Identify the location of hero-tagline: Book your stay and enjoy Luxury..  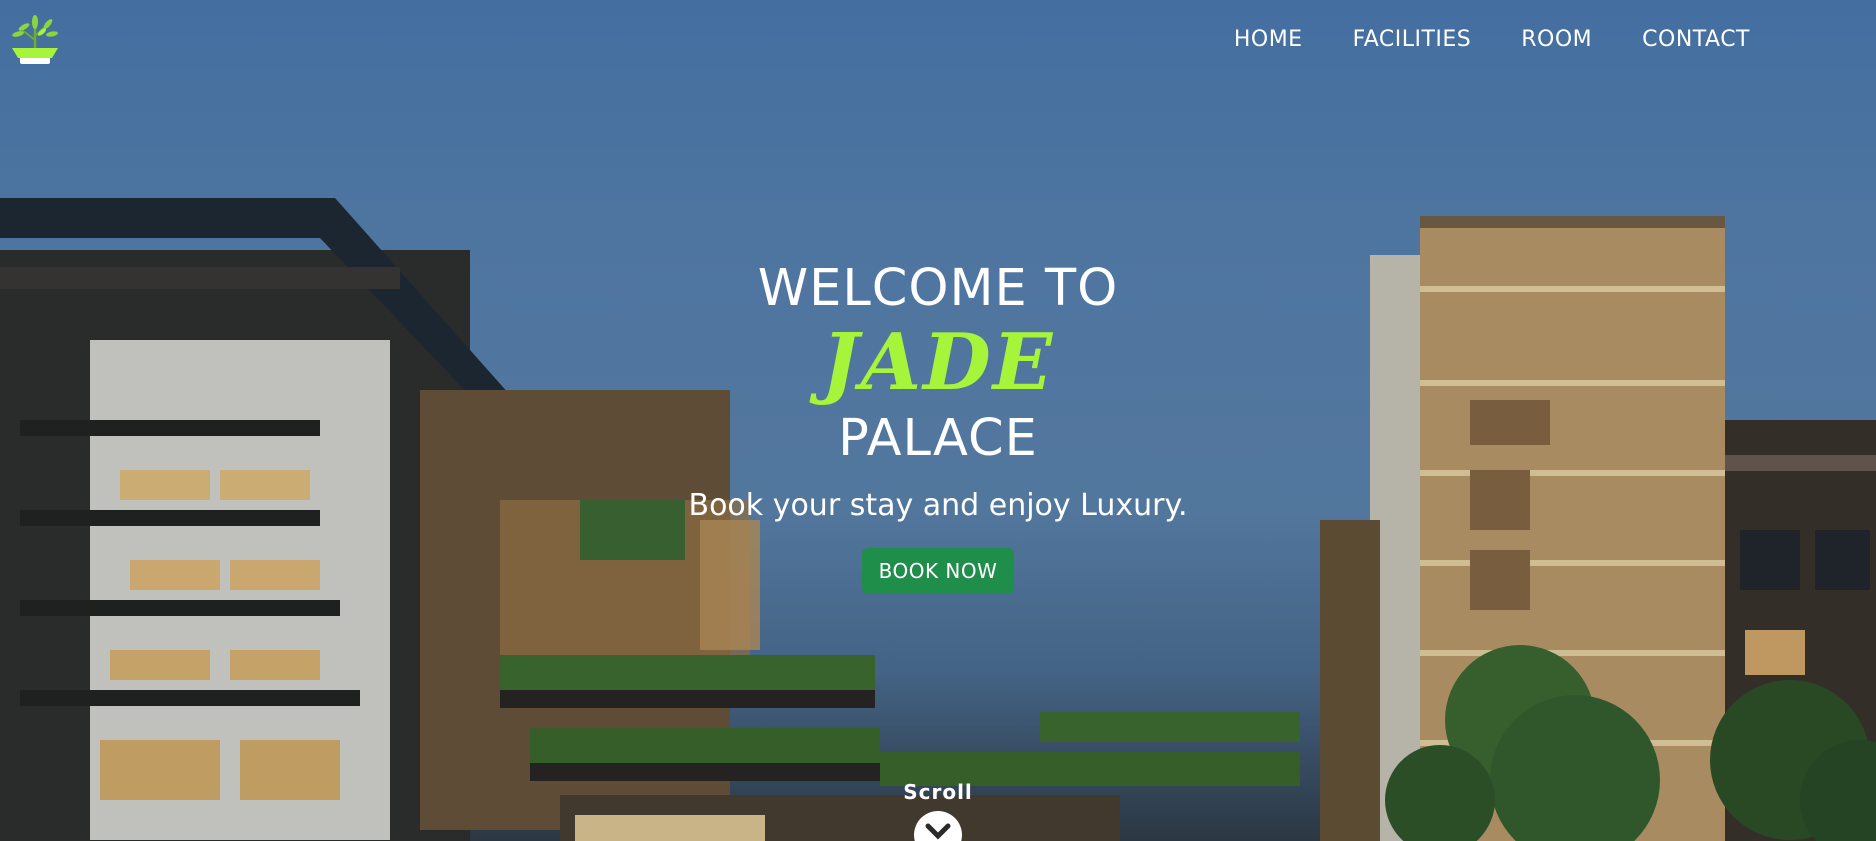
(938, 505).